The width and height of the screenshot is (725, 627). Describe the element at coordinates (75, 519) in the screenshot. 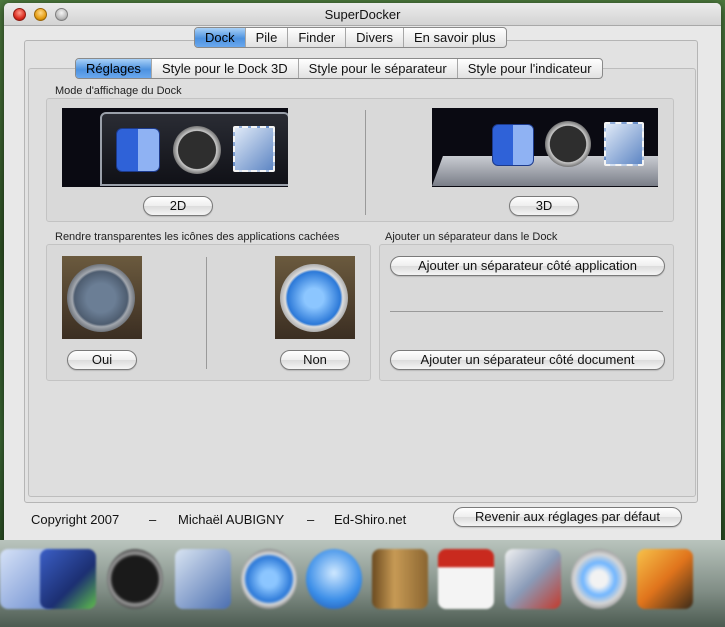

I see `copyright-text: Copyright 2007` at that location.